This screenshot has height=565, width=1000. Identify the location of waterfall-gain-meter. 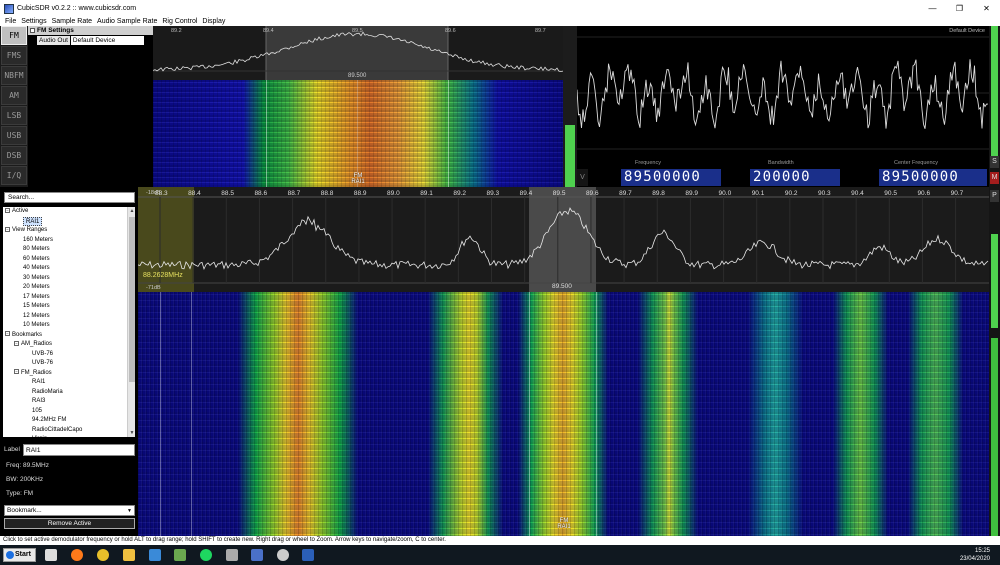
(994, 281).